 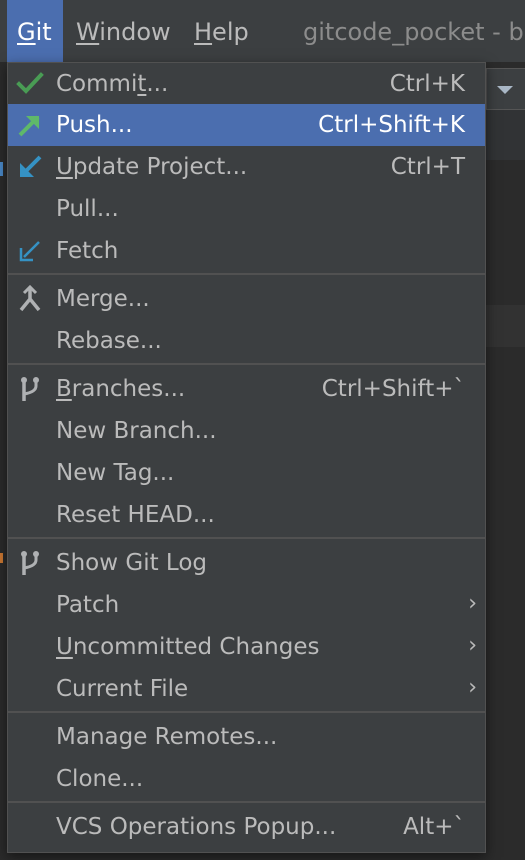 I want to click on menu-item-label: Uncommitted Changes, so click(x=188, y=647).